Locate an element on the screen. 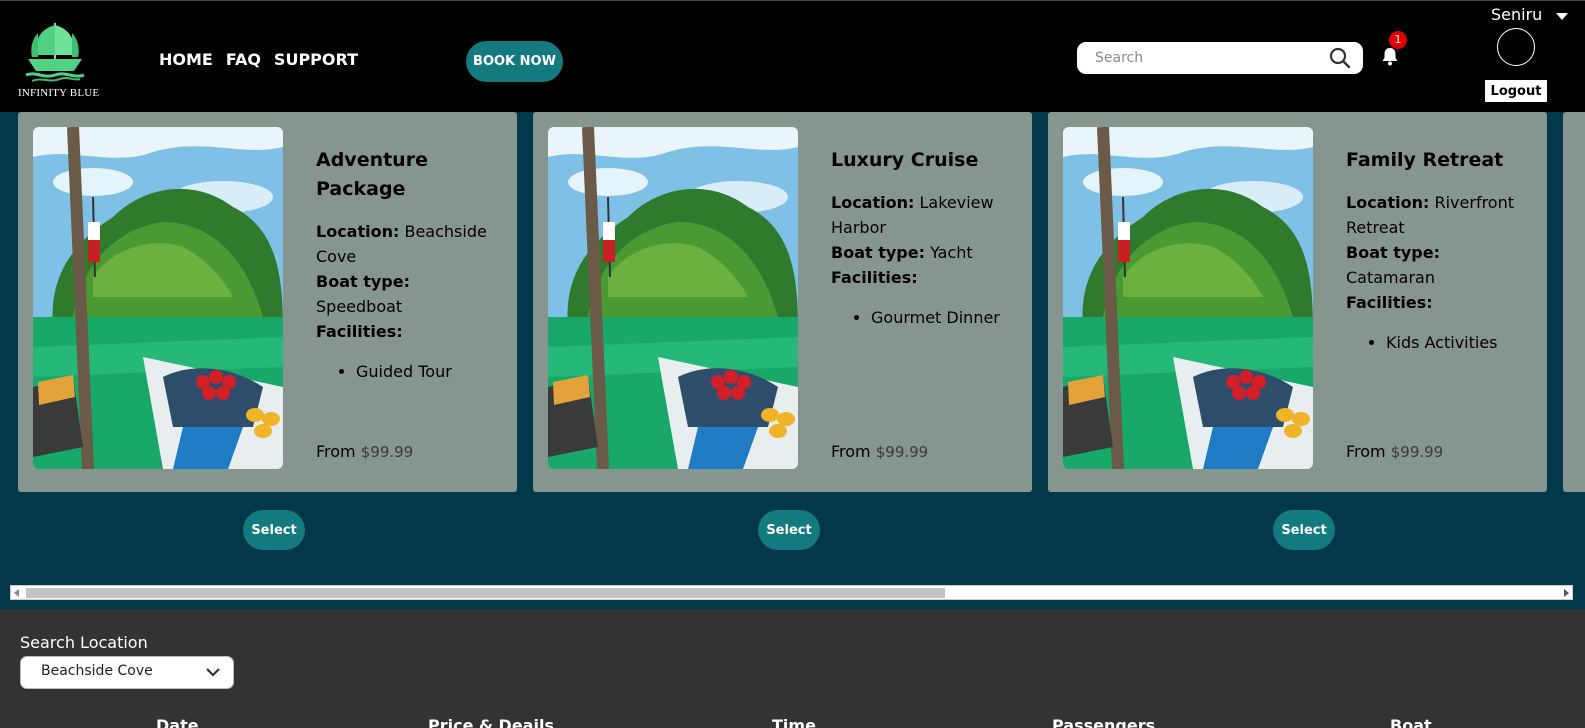 Image resolution: width=1585 pixels, height=728 pixels. location-select: Beachside Cove is located at coordinates (127, 672).